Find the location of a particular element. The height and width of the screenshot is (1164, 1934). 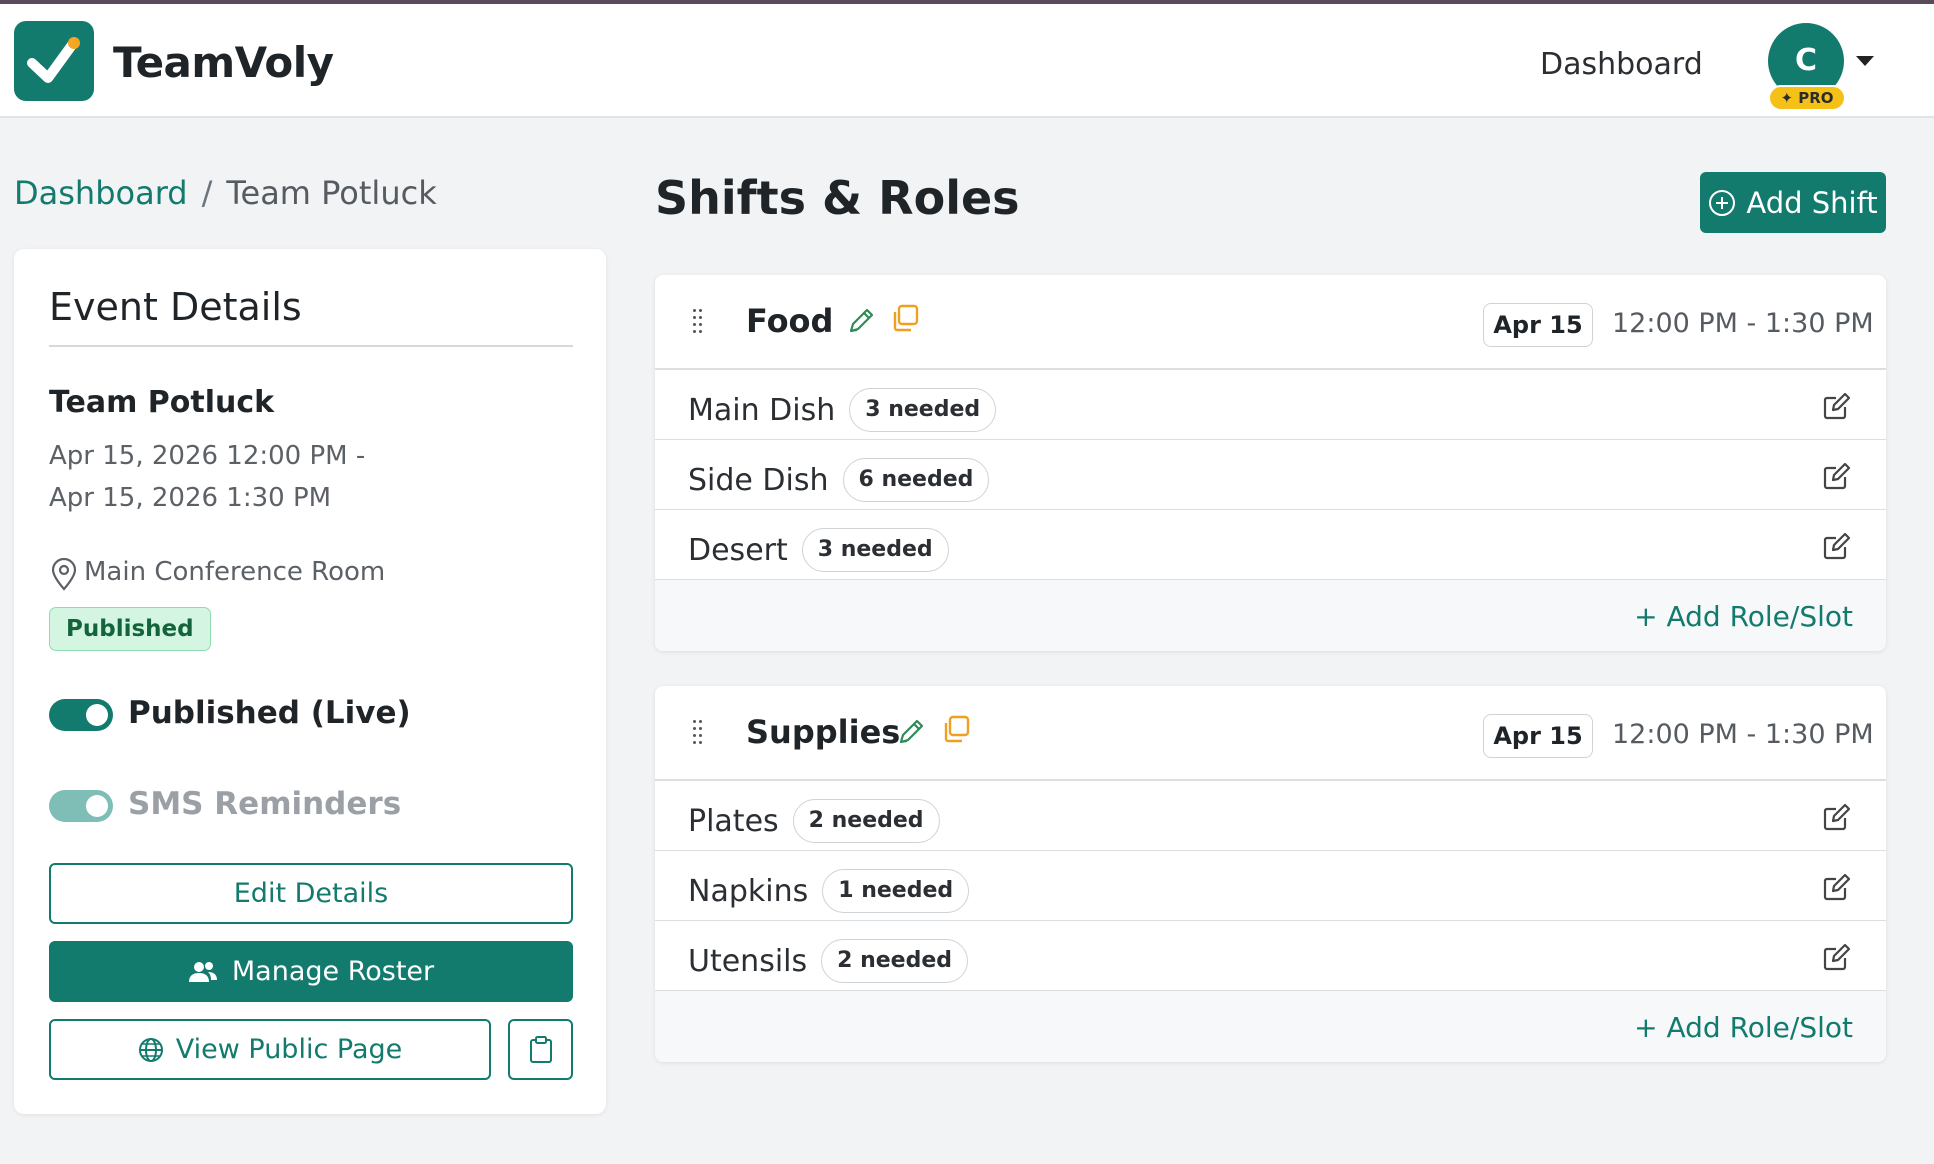

manage-roster-button: Manage Roster is located at coordinates (311, 971).